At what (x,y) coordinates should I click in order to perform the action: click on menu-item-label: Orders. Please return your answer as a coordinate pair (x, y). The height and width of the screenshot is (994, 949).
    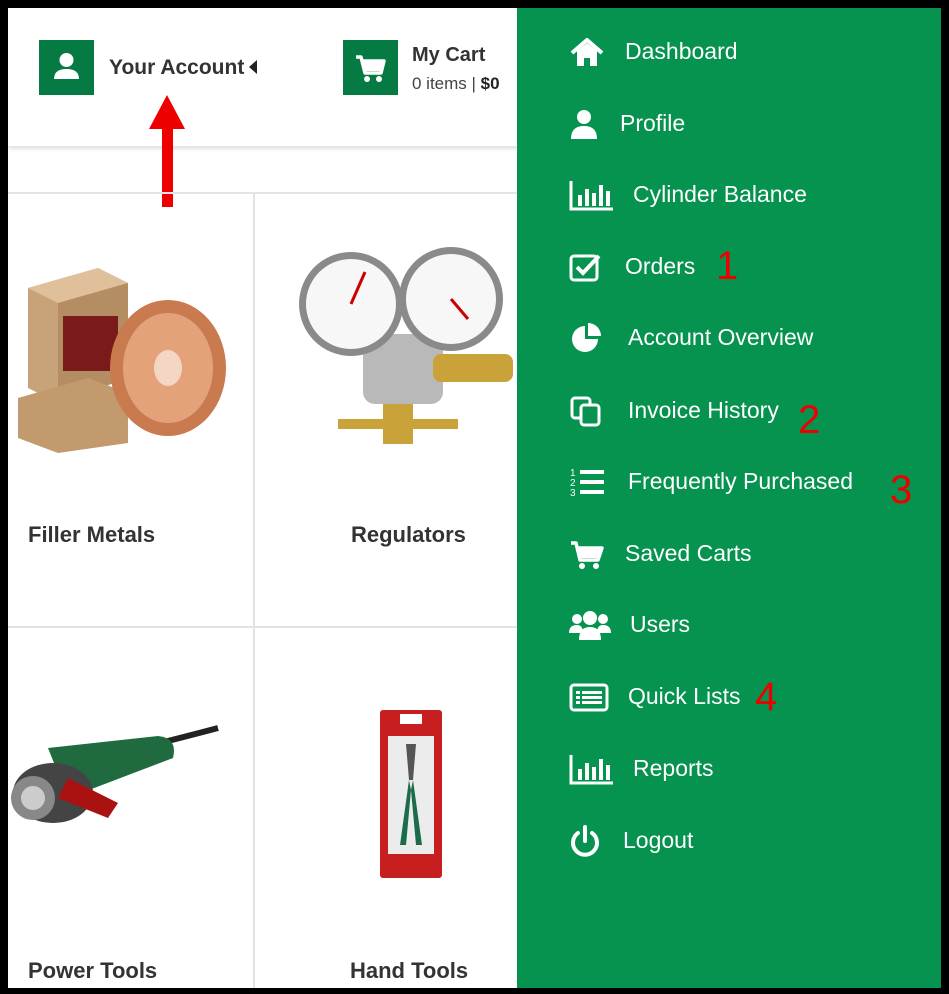
    Looking at the image, I should click on (660, 266).